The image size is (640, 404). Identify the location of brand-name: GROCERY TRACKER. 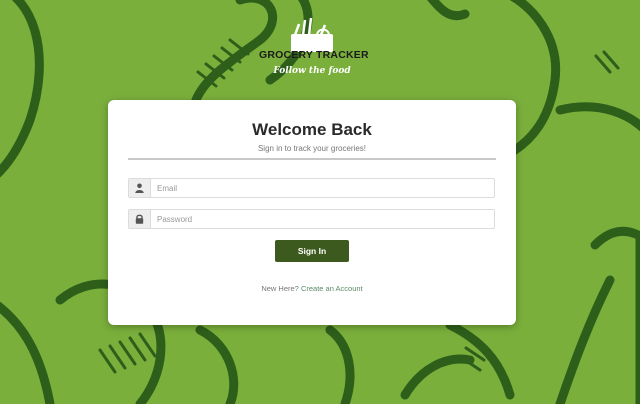
(314, 55).